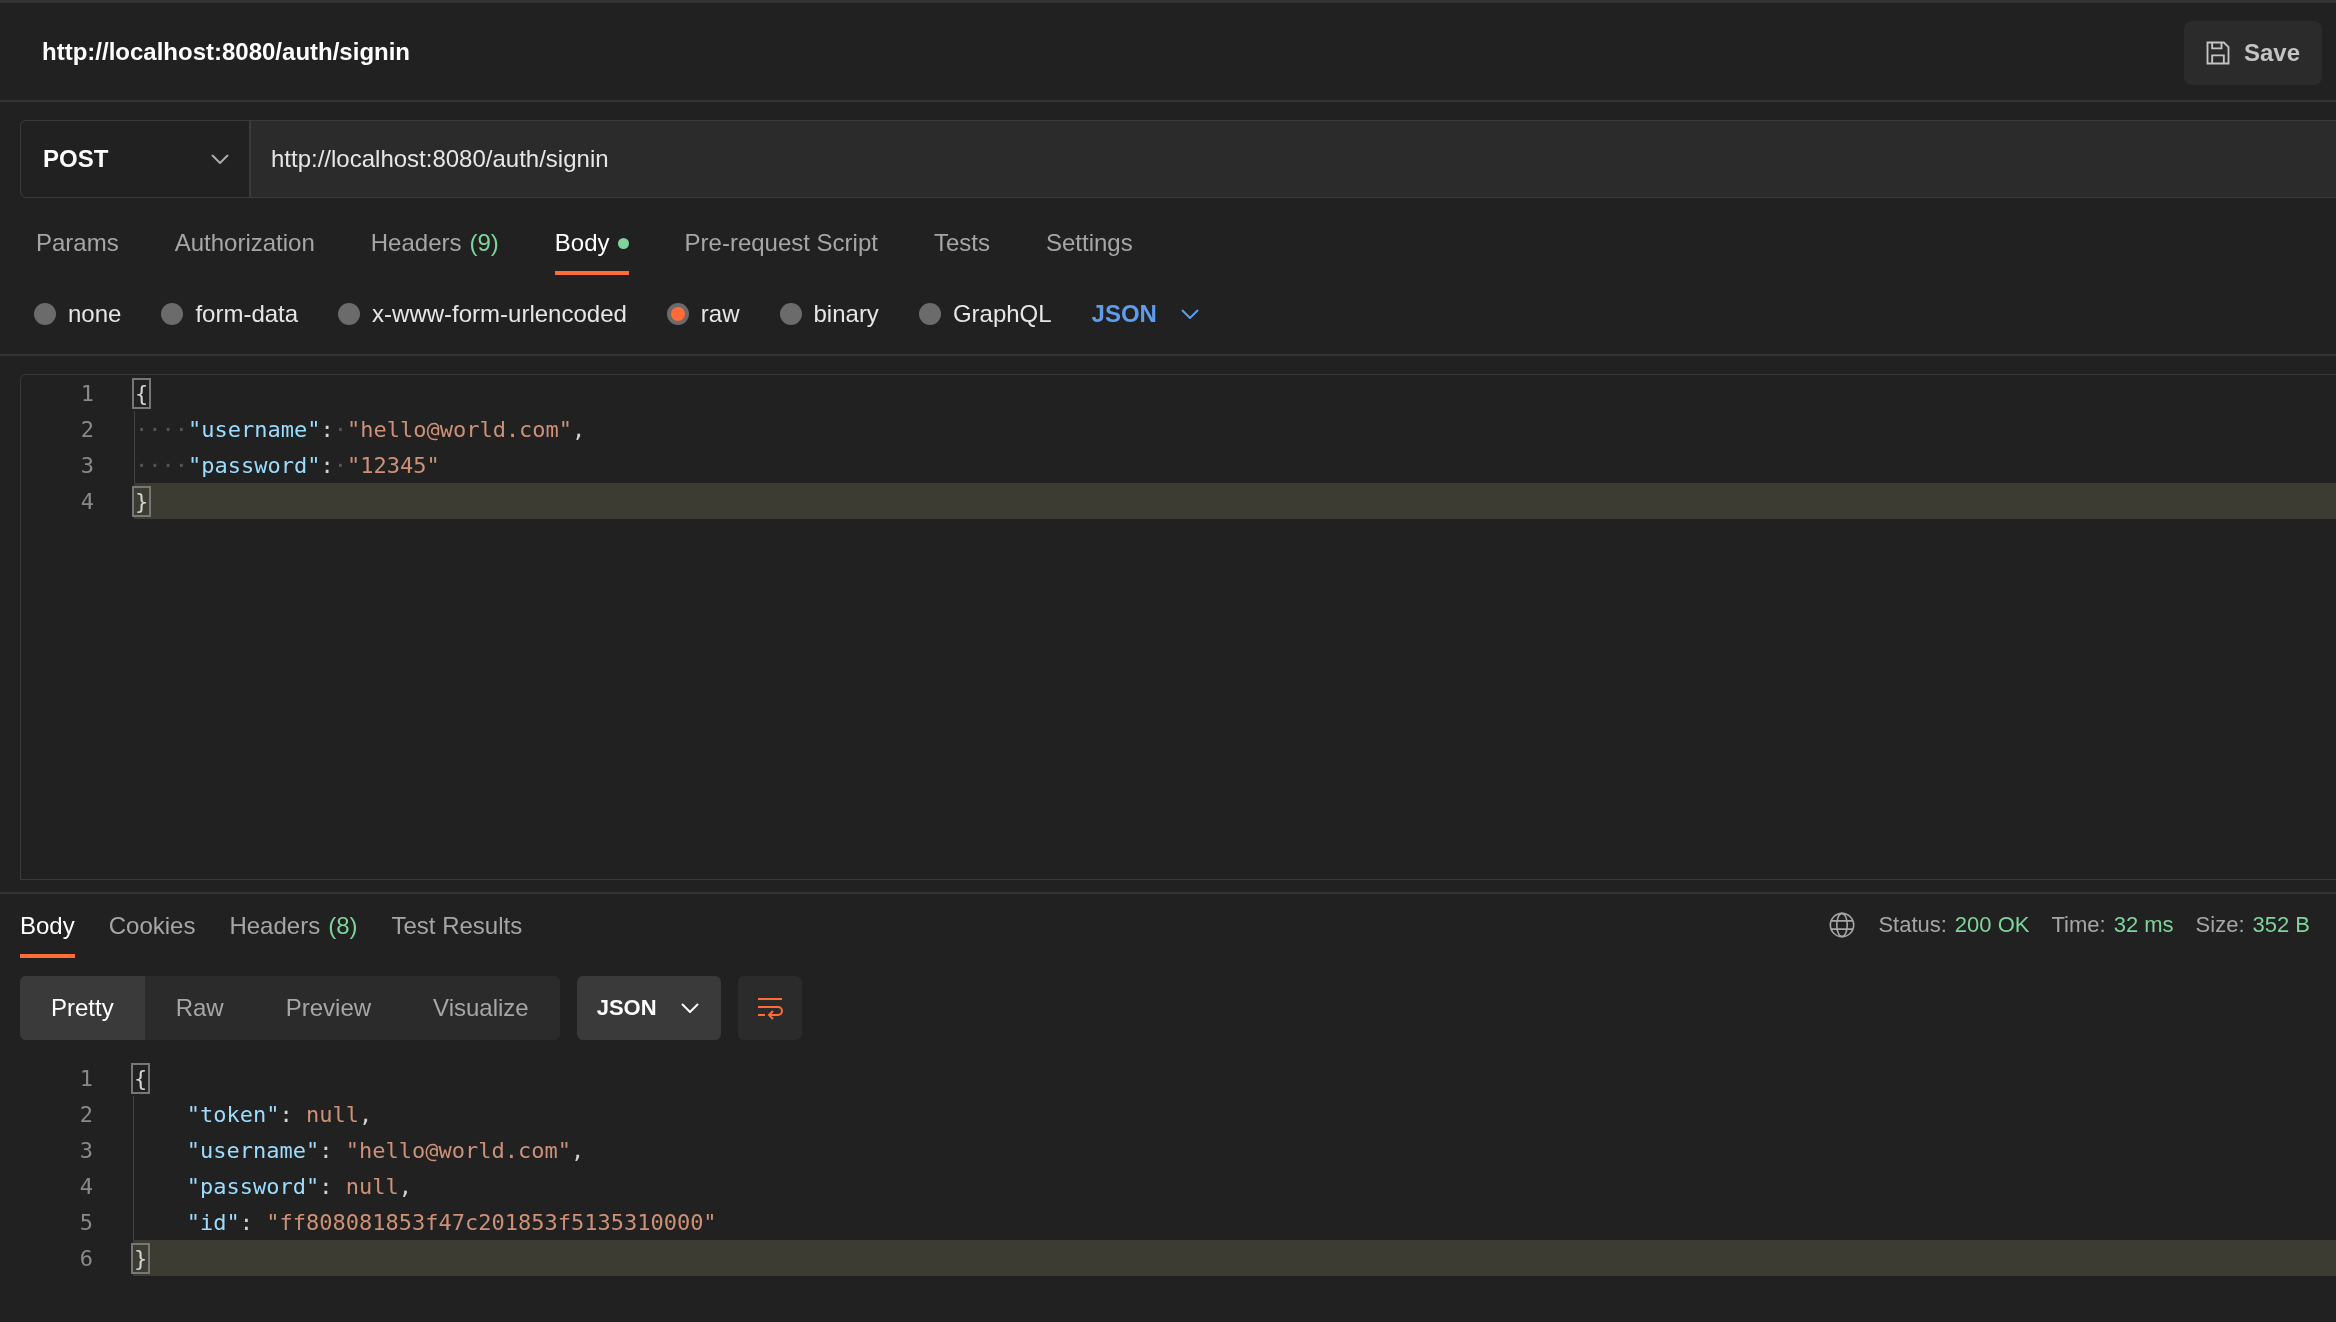  Describe the element at coordinates (720, 314) in the screenshot. I see `radio-label: raw` at that location.